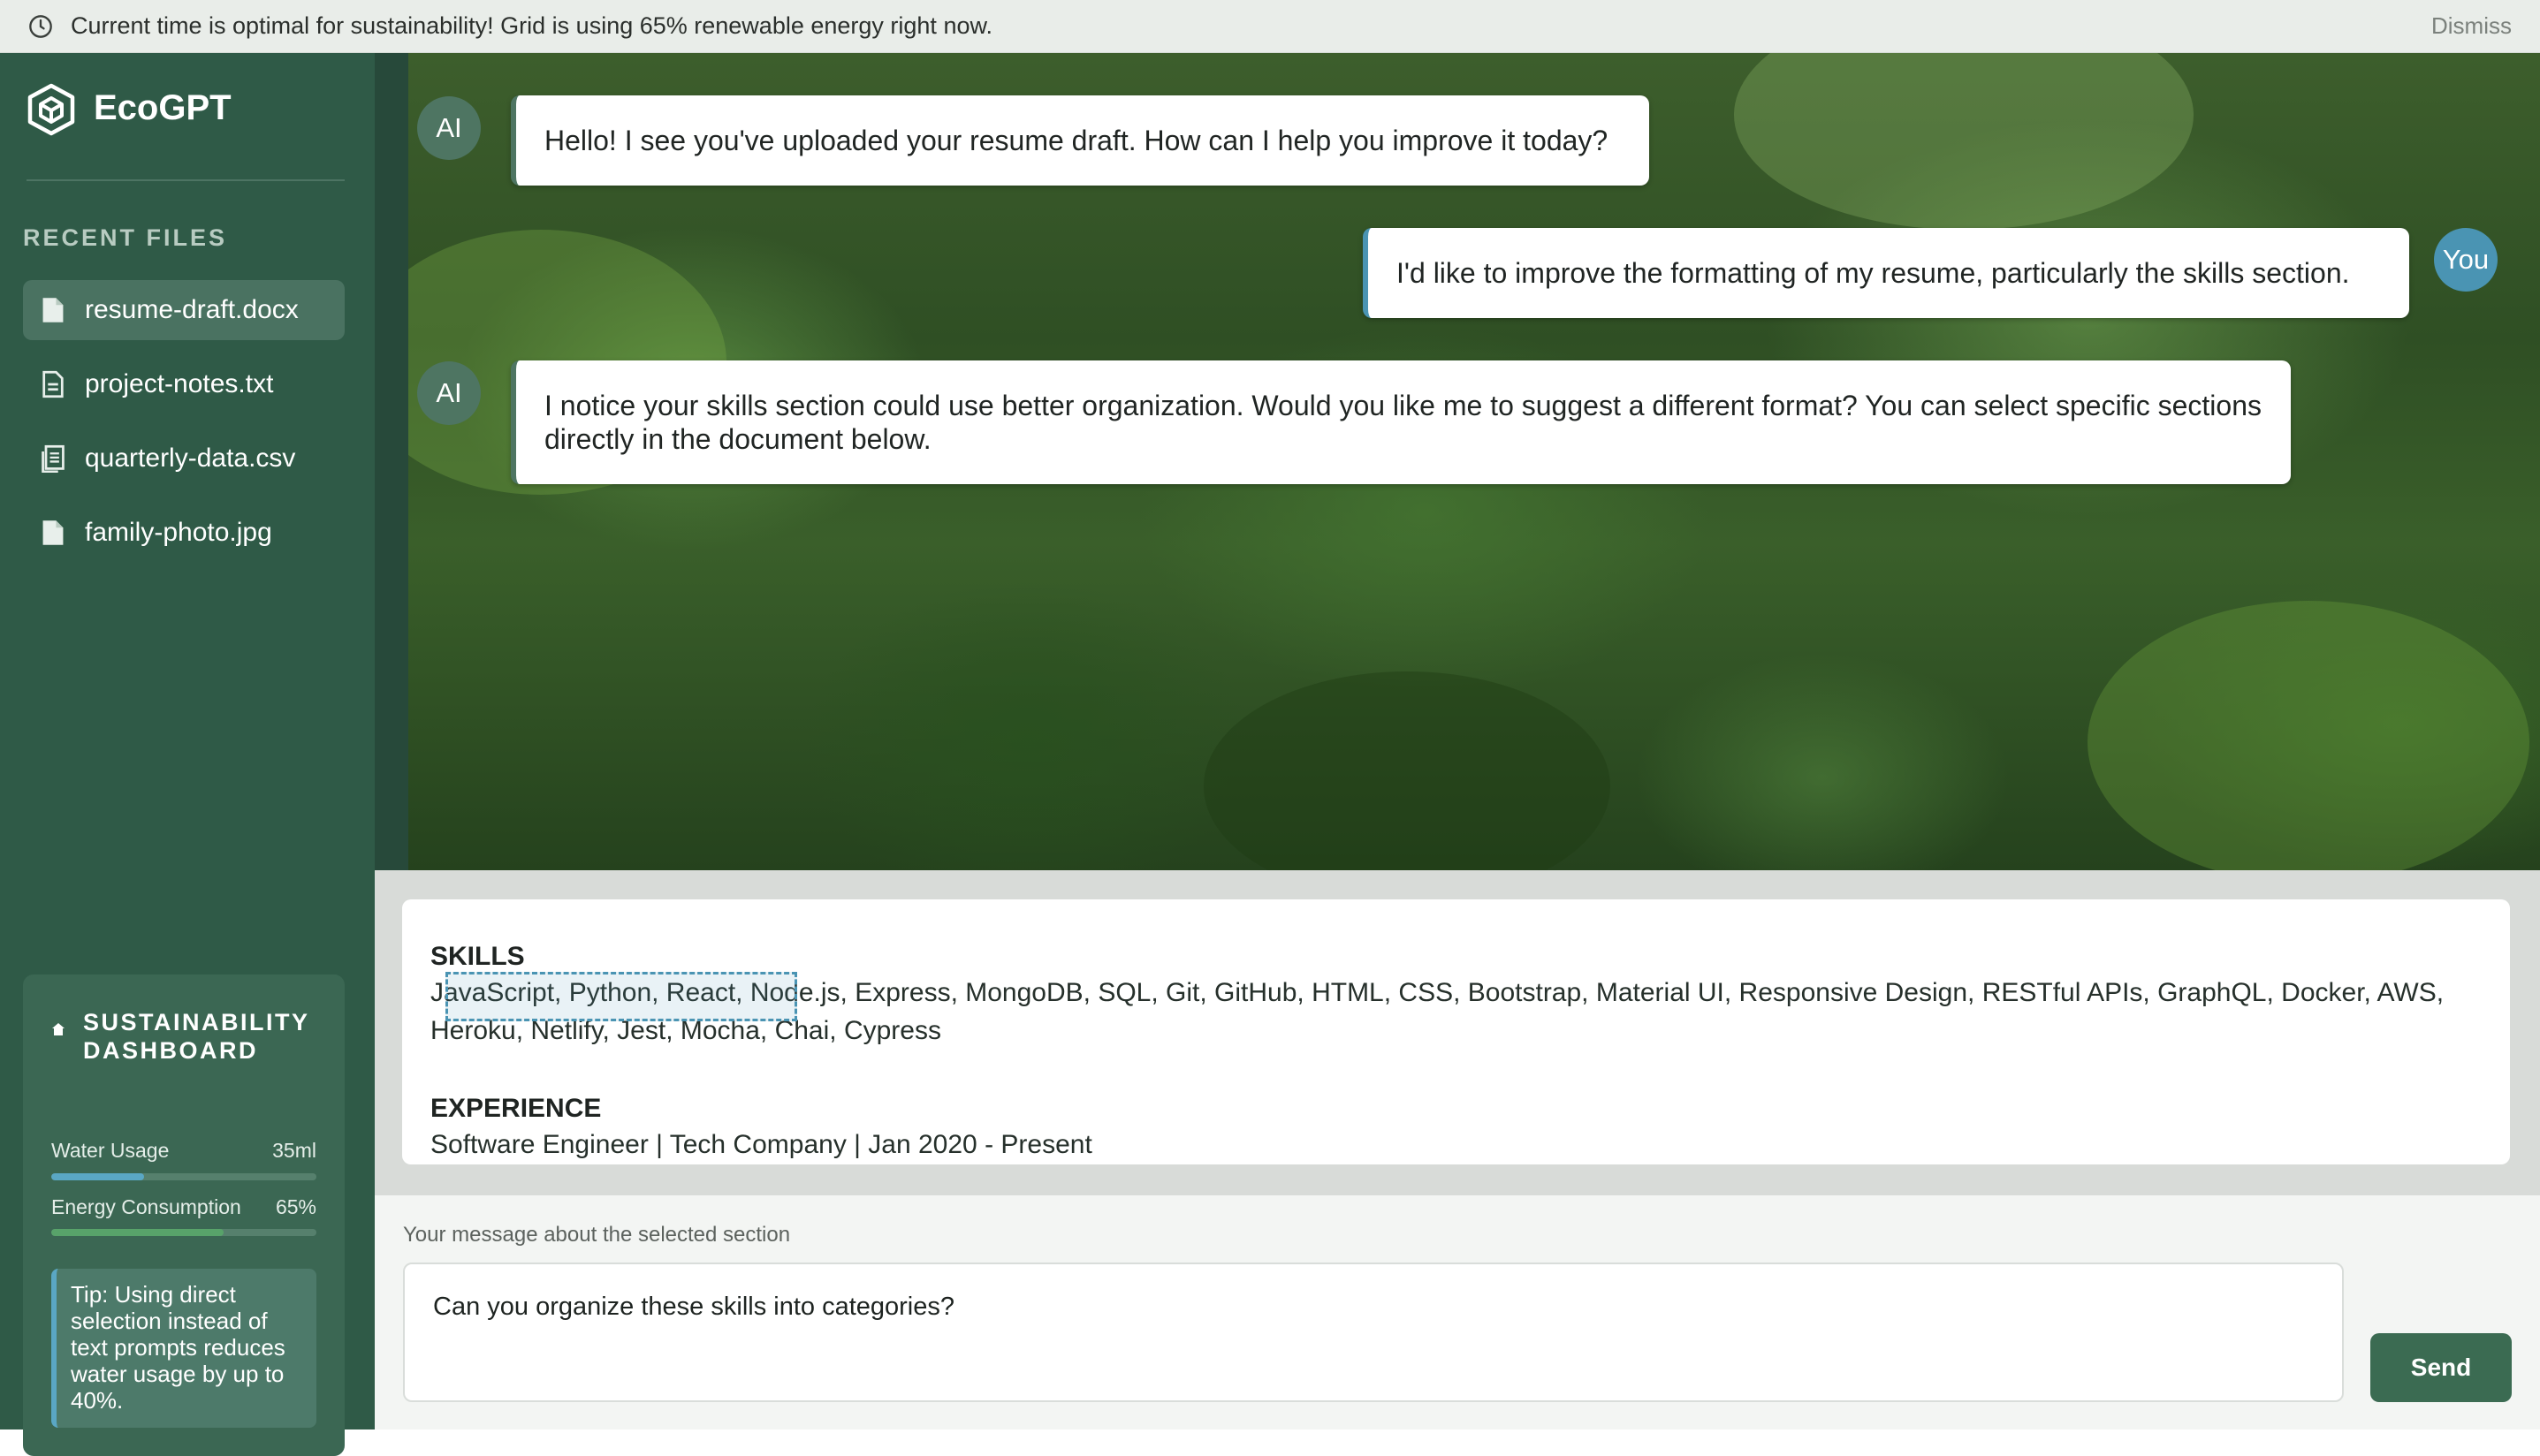  Describe the element at coordinates (186, 180) in the screenshot. I see `sidebar-divider` at that location.